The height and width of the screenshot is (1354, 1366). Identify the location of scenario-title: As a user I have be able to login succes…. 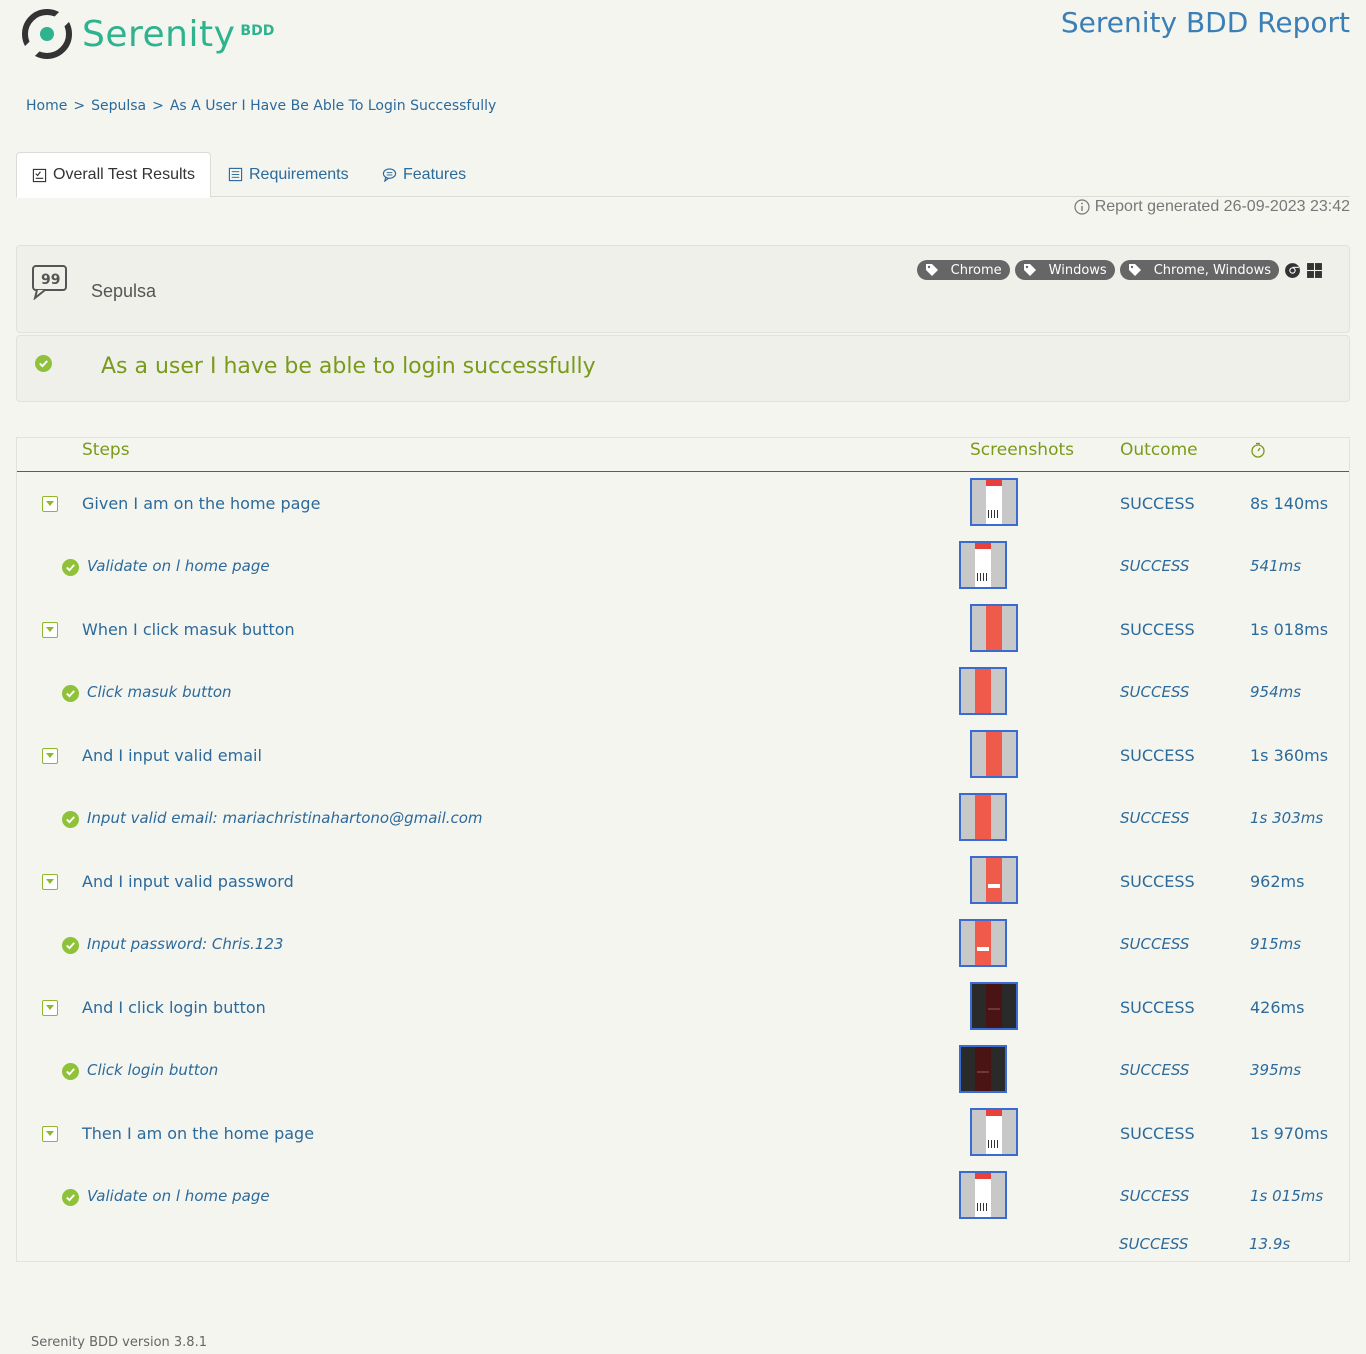
(348, 366).